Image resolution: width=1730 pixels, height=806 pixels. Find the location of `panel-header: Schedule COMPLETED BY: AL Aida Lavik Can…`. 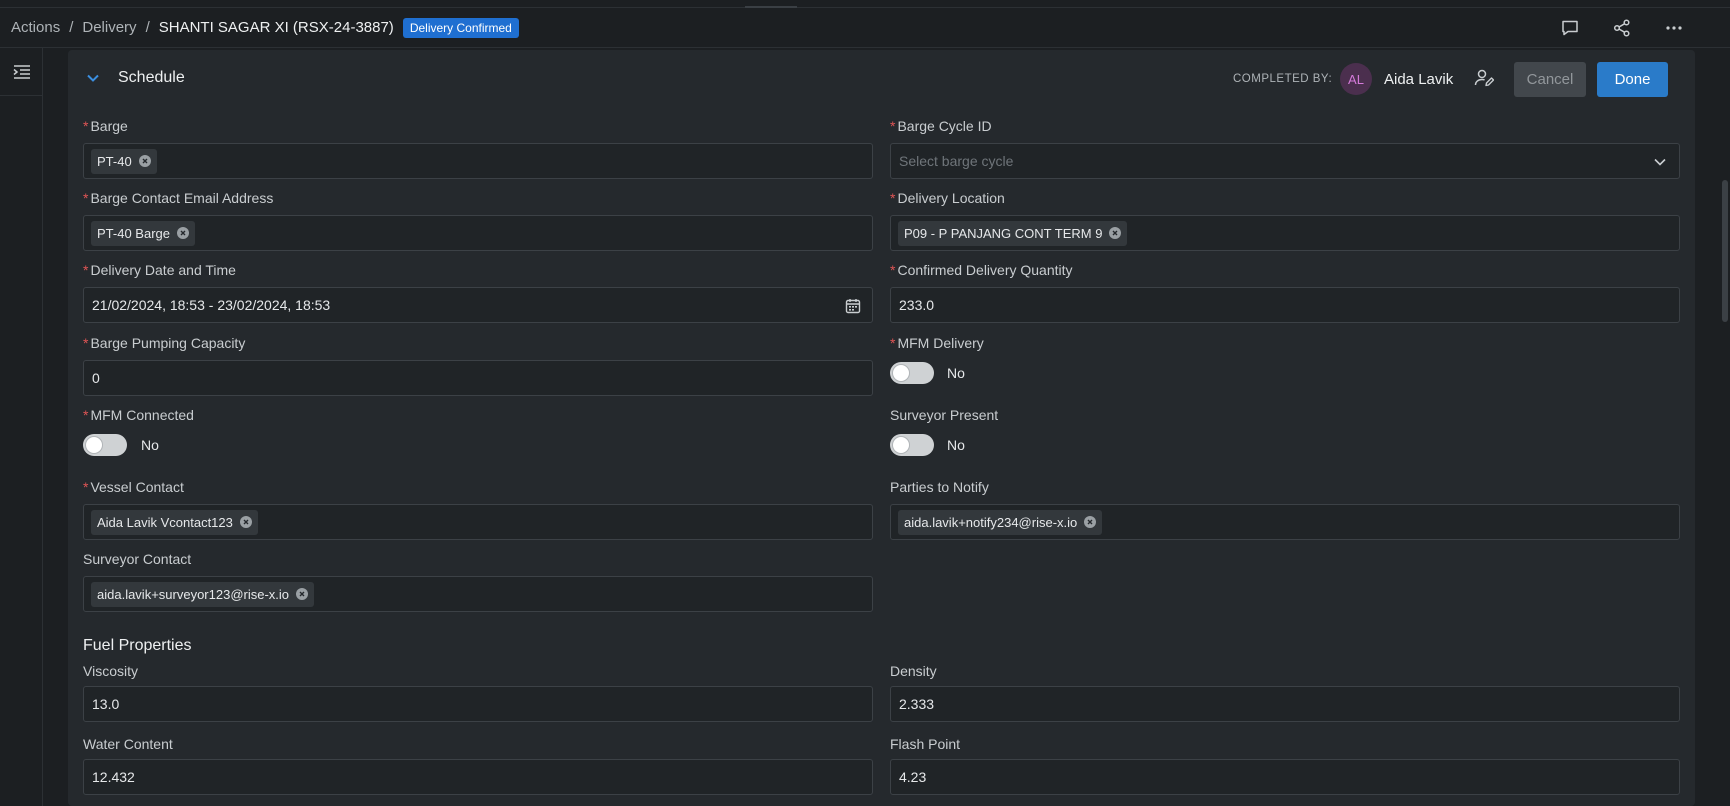

panel-header: Schedule COMPLETED BY: AL Aida Lavik Can… is located at coordinates (881, 79).